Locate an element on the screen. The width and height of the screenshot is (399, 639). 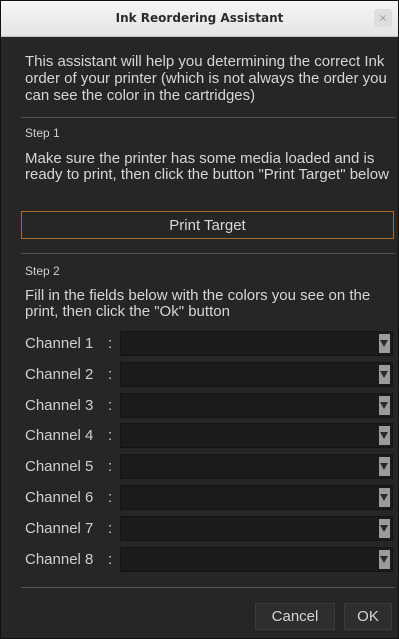
title-bar: Ink Reordering Assistant × is located at coordinates (199, 19).